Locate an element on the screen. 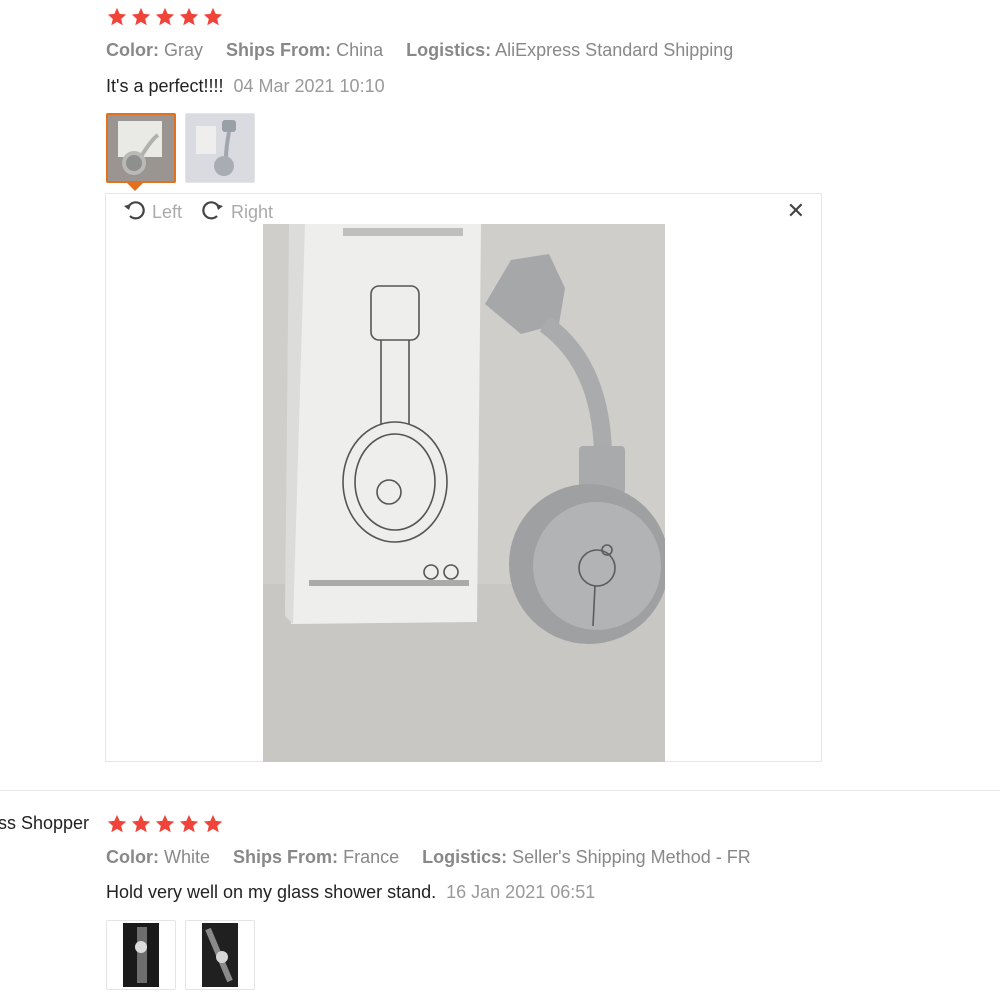 Image resolution: width=1000 pixels, height=1000 pixels. color-value: Gray is located at coordinates (184, 50).